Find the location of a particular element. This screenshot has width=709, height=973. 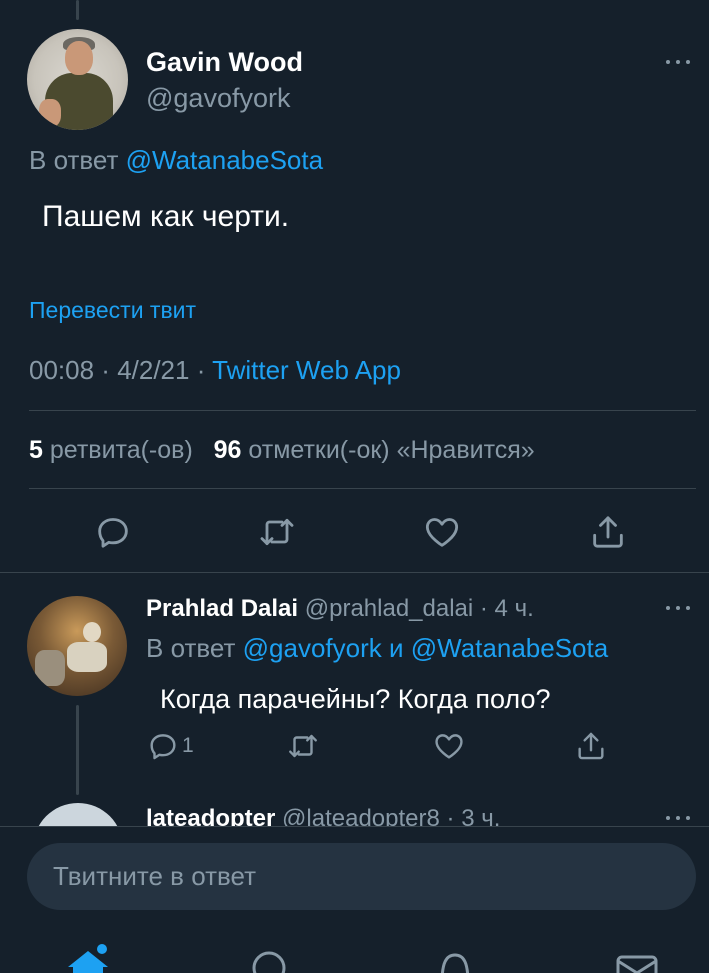

reply-author-handle: @prahlad_dalai is located at coordinates (389, 608).